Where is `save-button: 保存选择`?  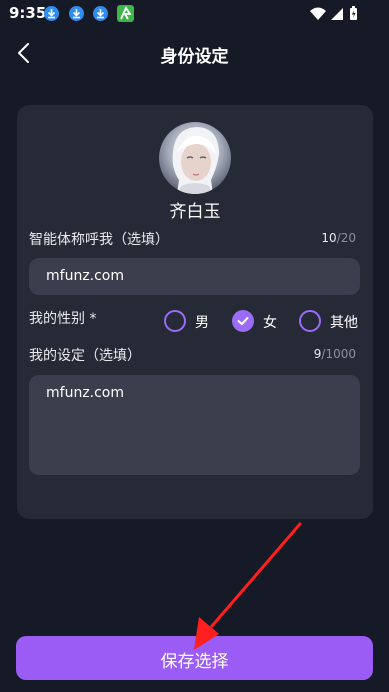
save-button: 保存选择 is located at coordinates (194, 658).